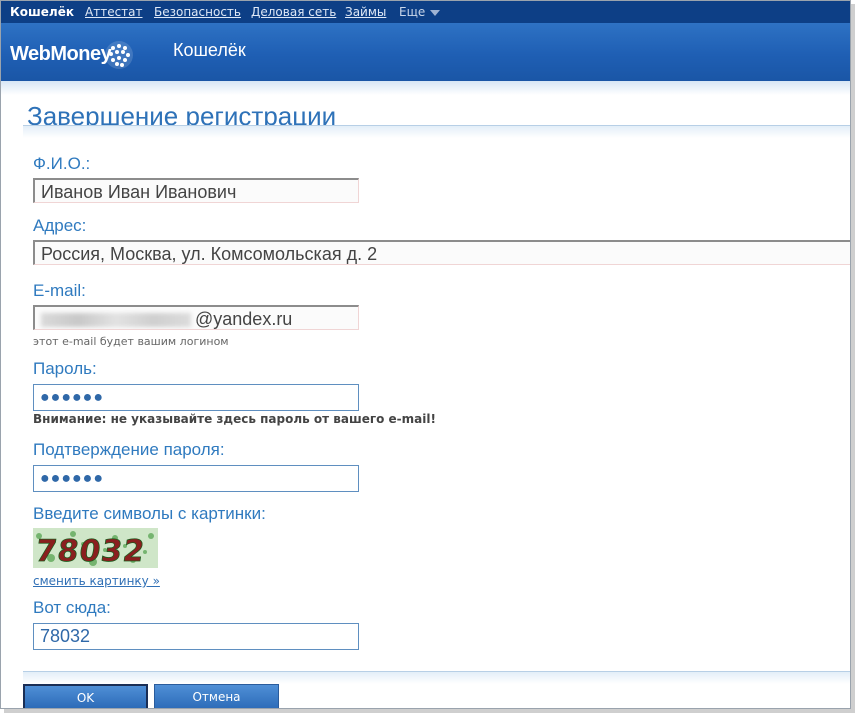 Image resolution: width=855 pixels, height=713 pixels. What do you see at coordinates (209, 50) in the screenshot?
I see `header-title: Кошелёк` at bounding box center [209, 50].